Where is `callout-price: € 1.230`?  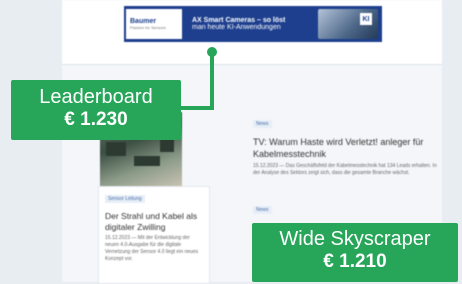 callout-price: € 1.230 is located at coordinates (96, 119).